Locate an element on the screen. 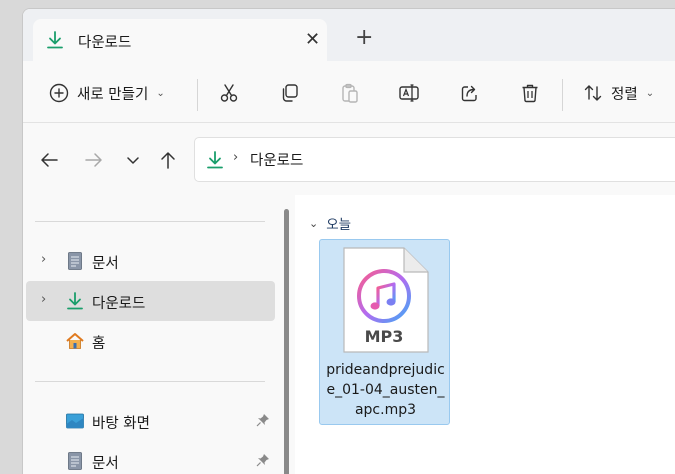 This screenshot has height=474, width=675. new-button-label: 새로 만들기 is located at coordinates (113, 94).